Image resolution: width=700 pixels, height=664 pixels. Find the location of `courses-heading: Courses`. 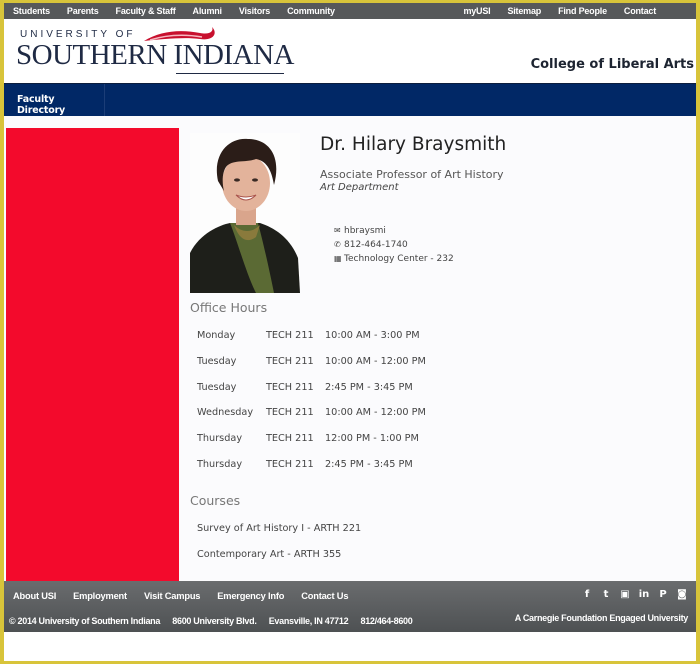

courses-heading: Courses is located at coordinates (215, 500).